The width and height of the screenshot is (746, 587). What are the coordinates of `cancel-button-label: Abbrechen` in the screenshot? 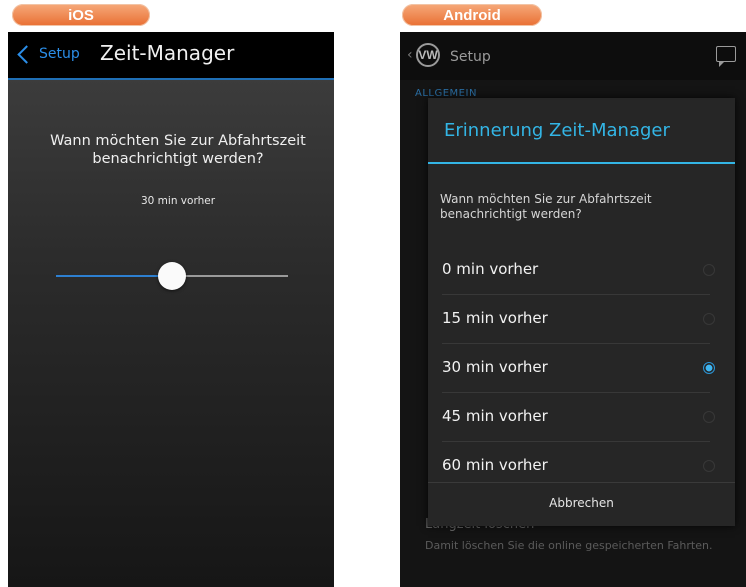 It's located at (581, 503).